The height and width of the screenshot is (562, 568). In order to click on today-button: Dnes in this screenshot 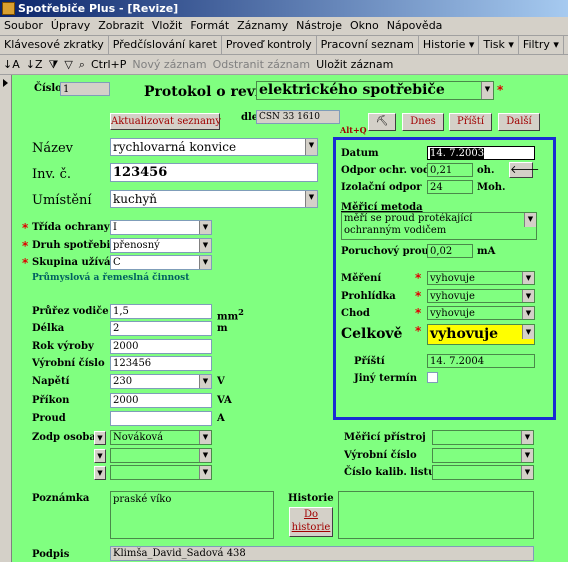, I will do `click(423, 122)`.